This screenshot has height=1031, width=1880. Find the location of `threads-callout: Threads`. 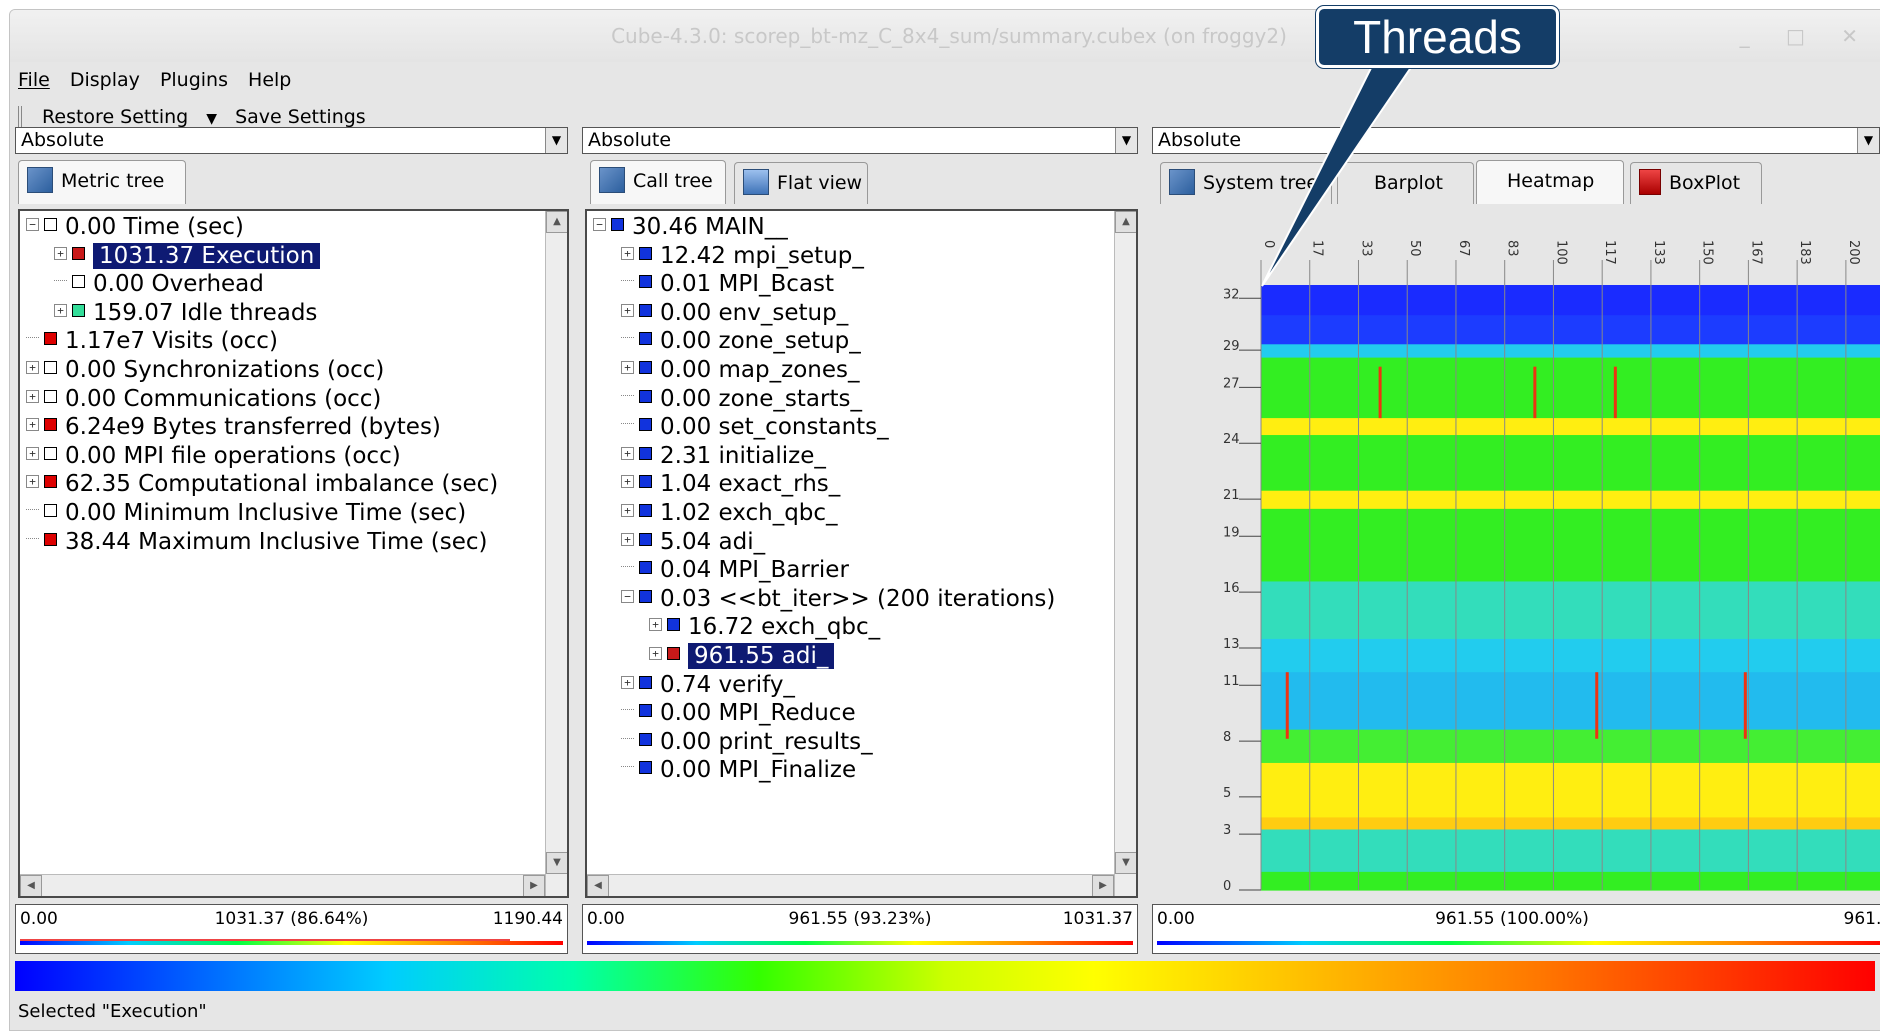

threads-callout: Threads is located at coordinates (1437, 37).